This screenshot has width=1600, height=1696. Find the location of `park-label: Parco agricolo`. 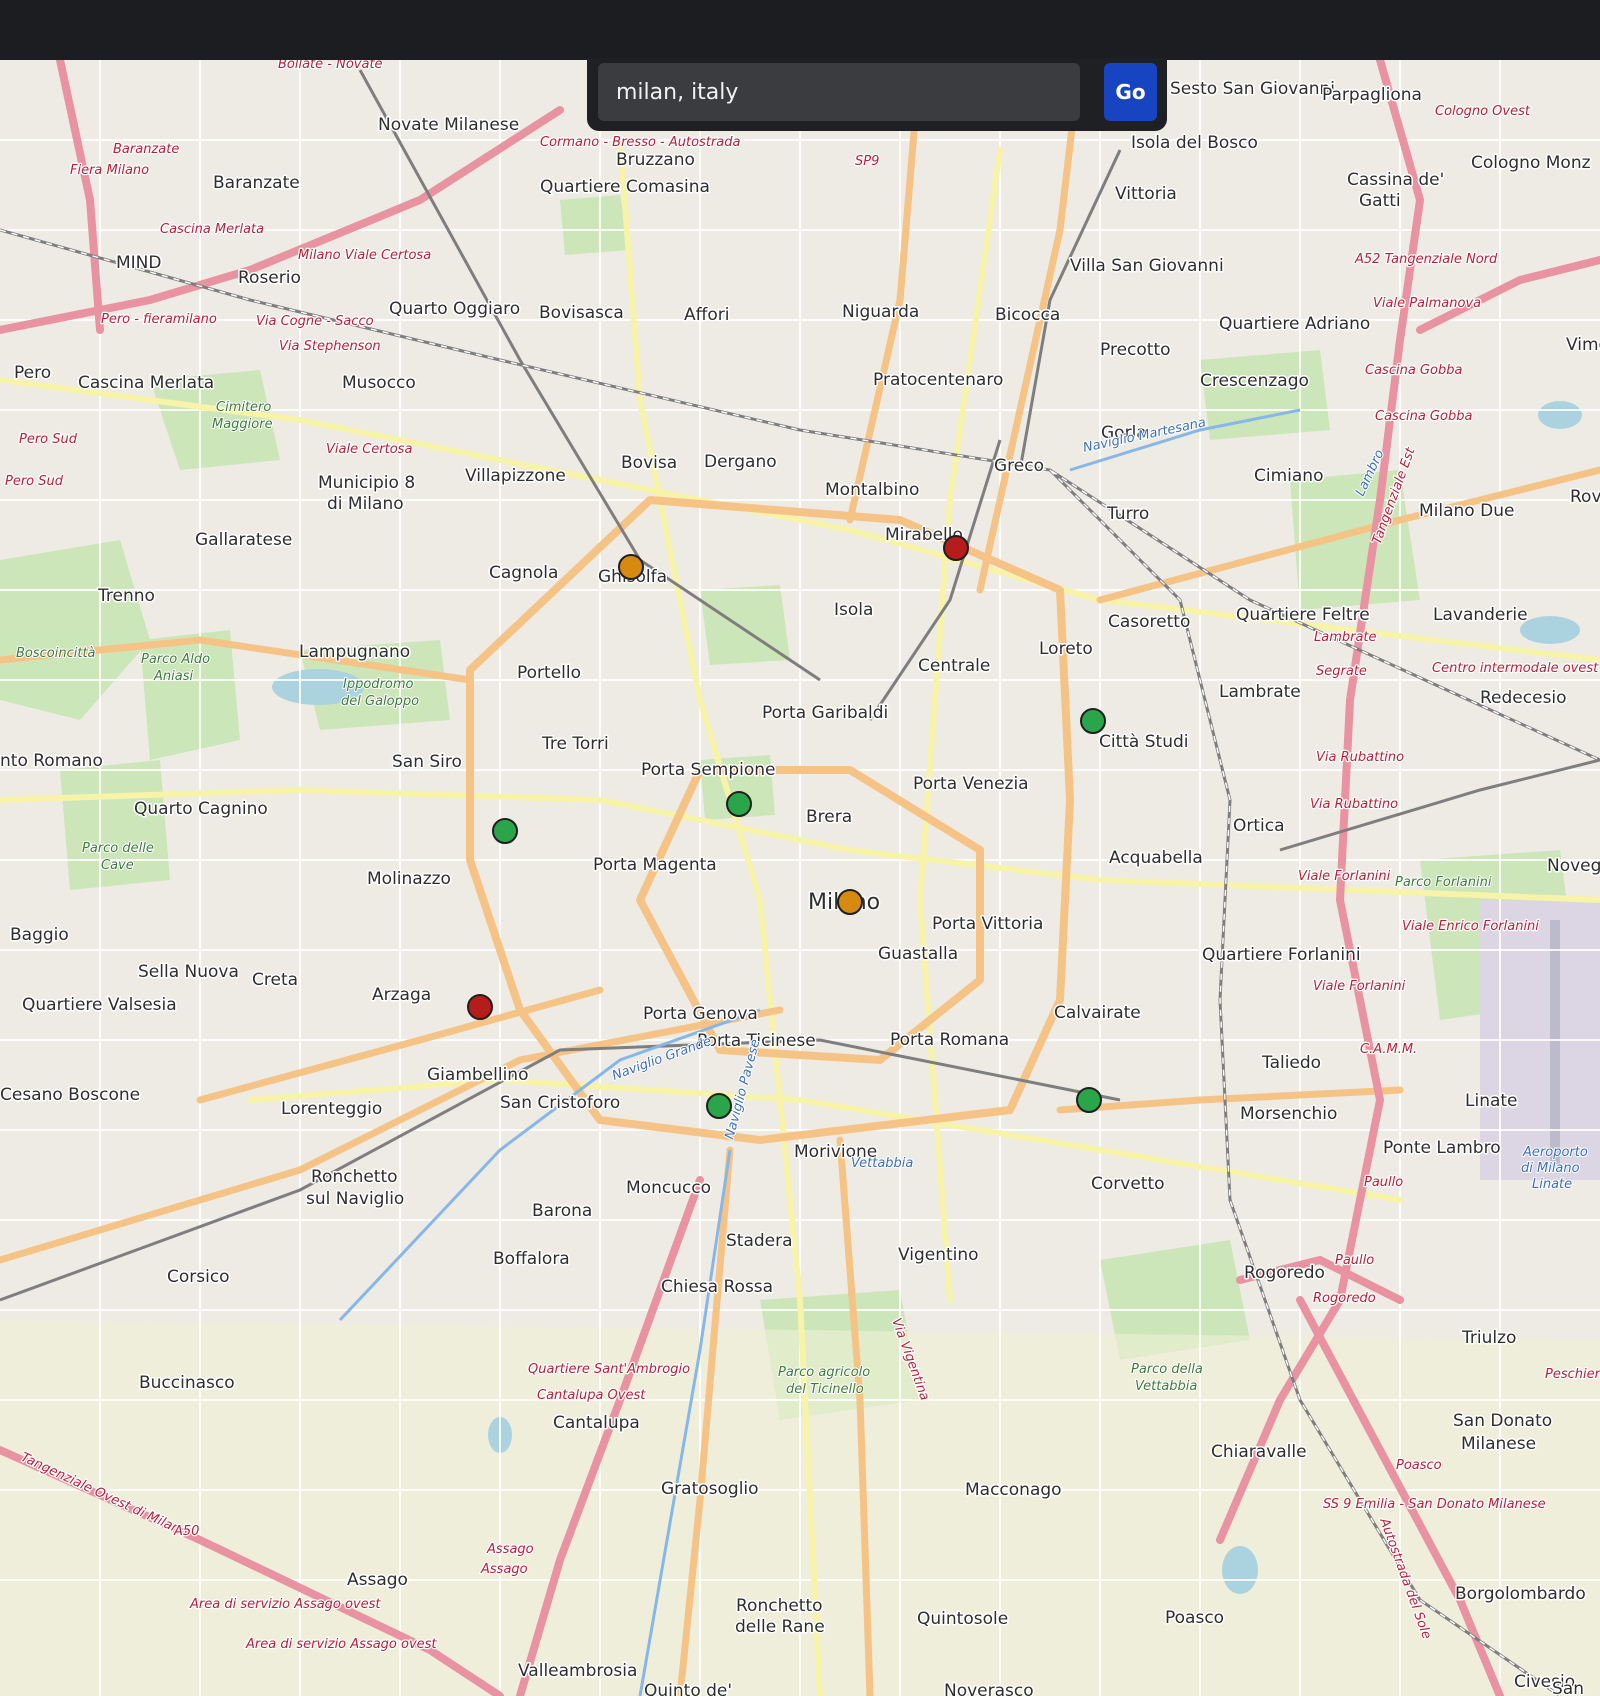

park-label: Parco agricolo is located at coordinates (824, 1372).